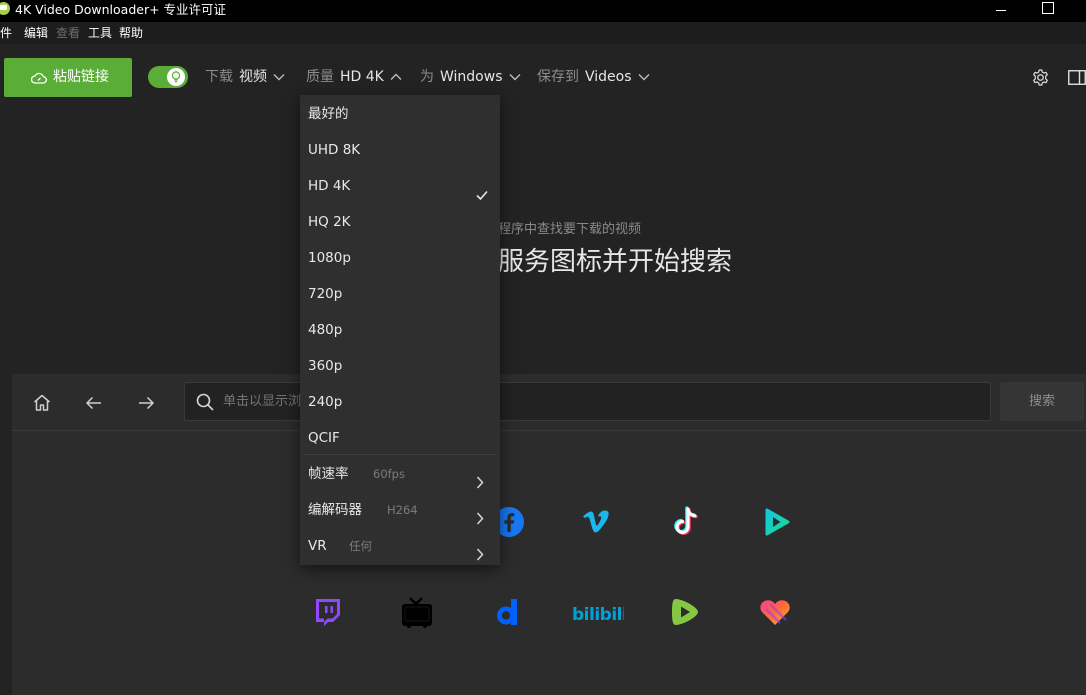  I want to click on title-bar: 4K Video Downloader+ 专业许可证, so click(543, 11).